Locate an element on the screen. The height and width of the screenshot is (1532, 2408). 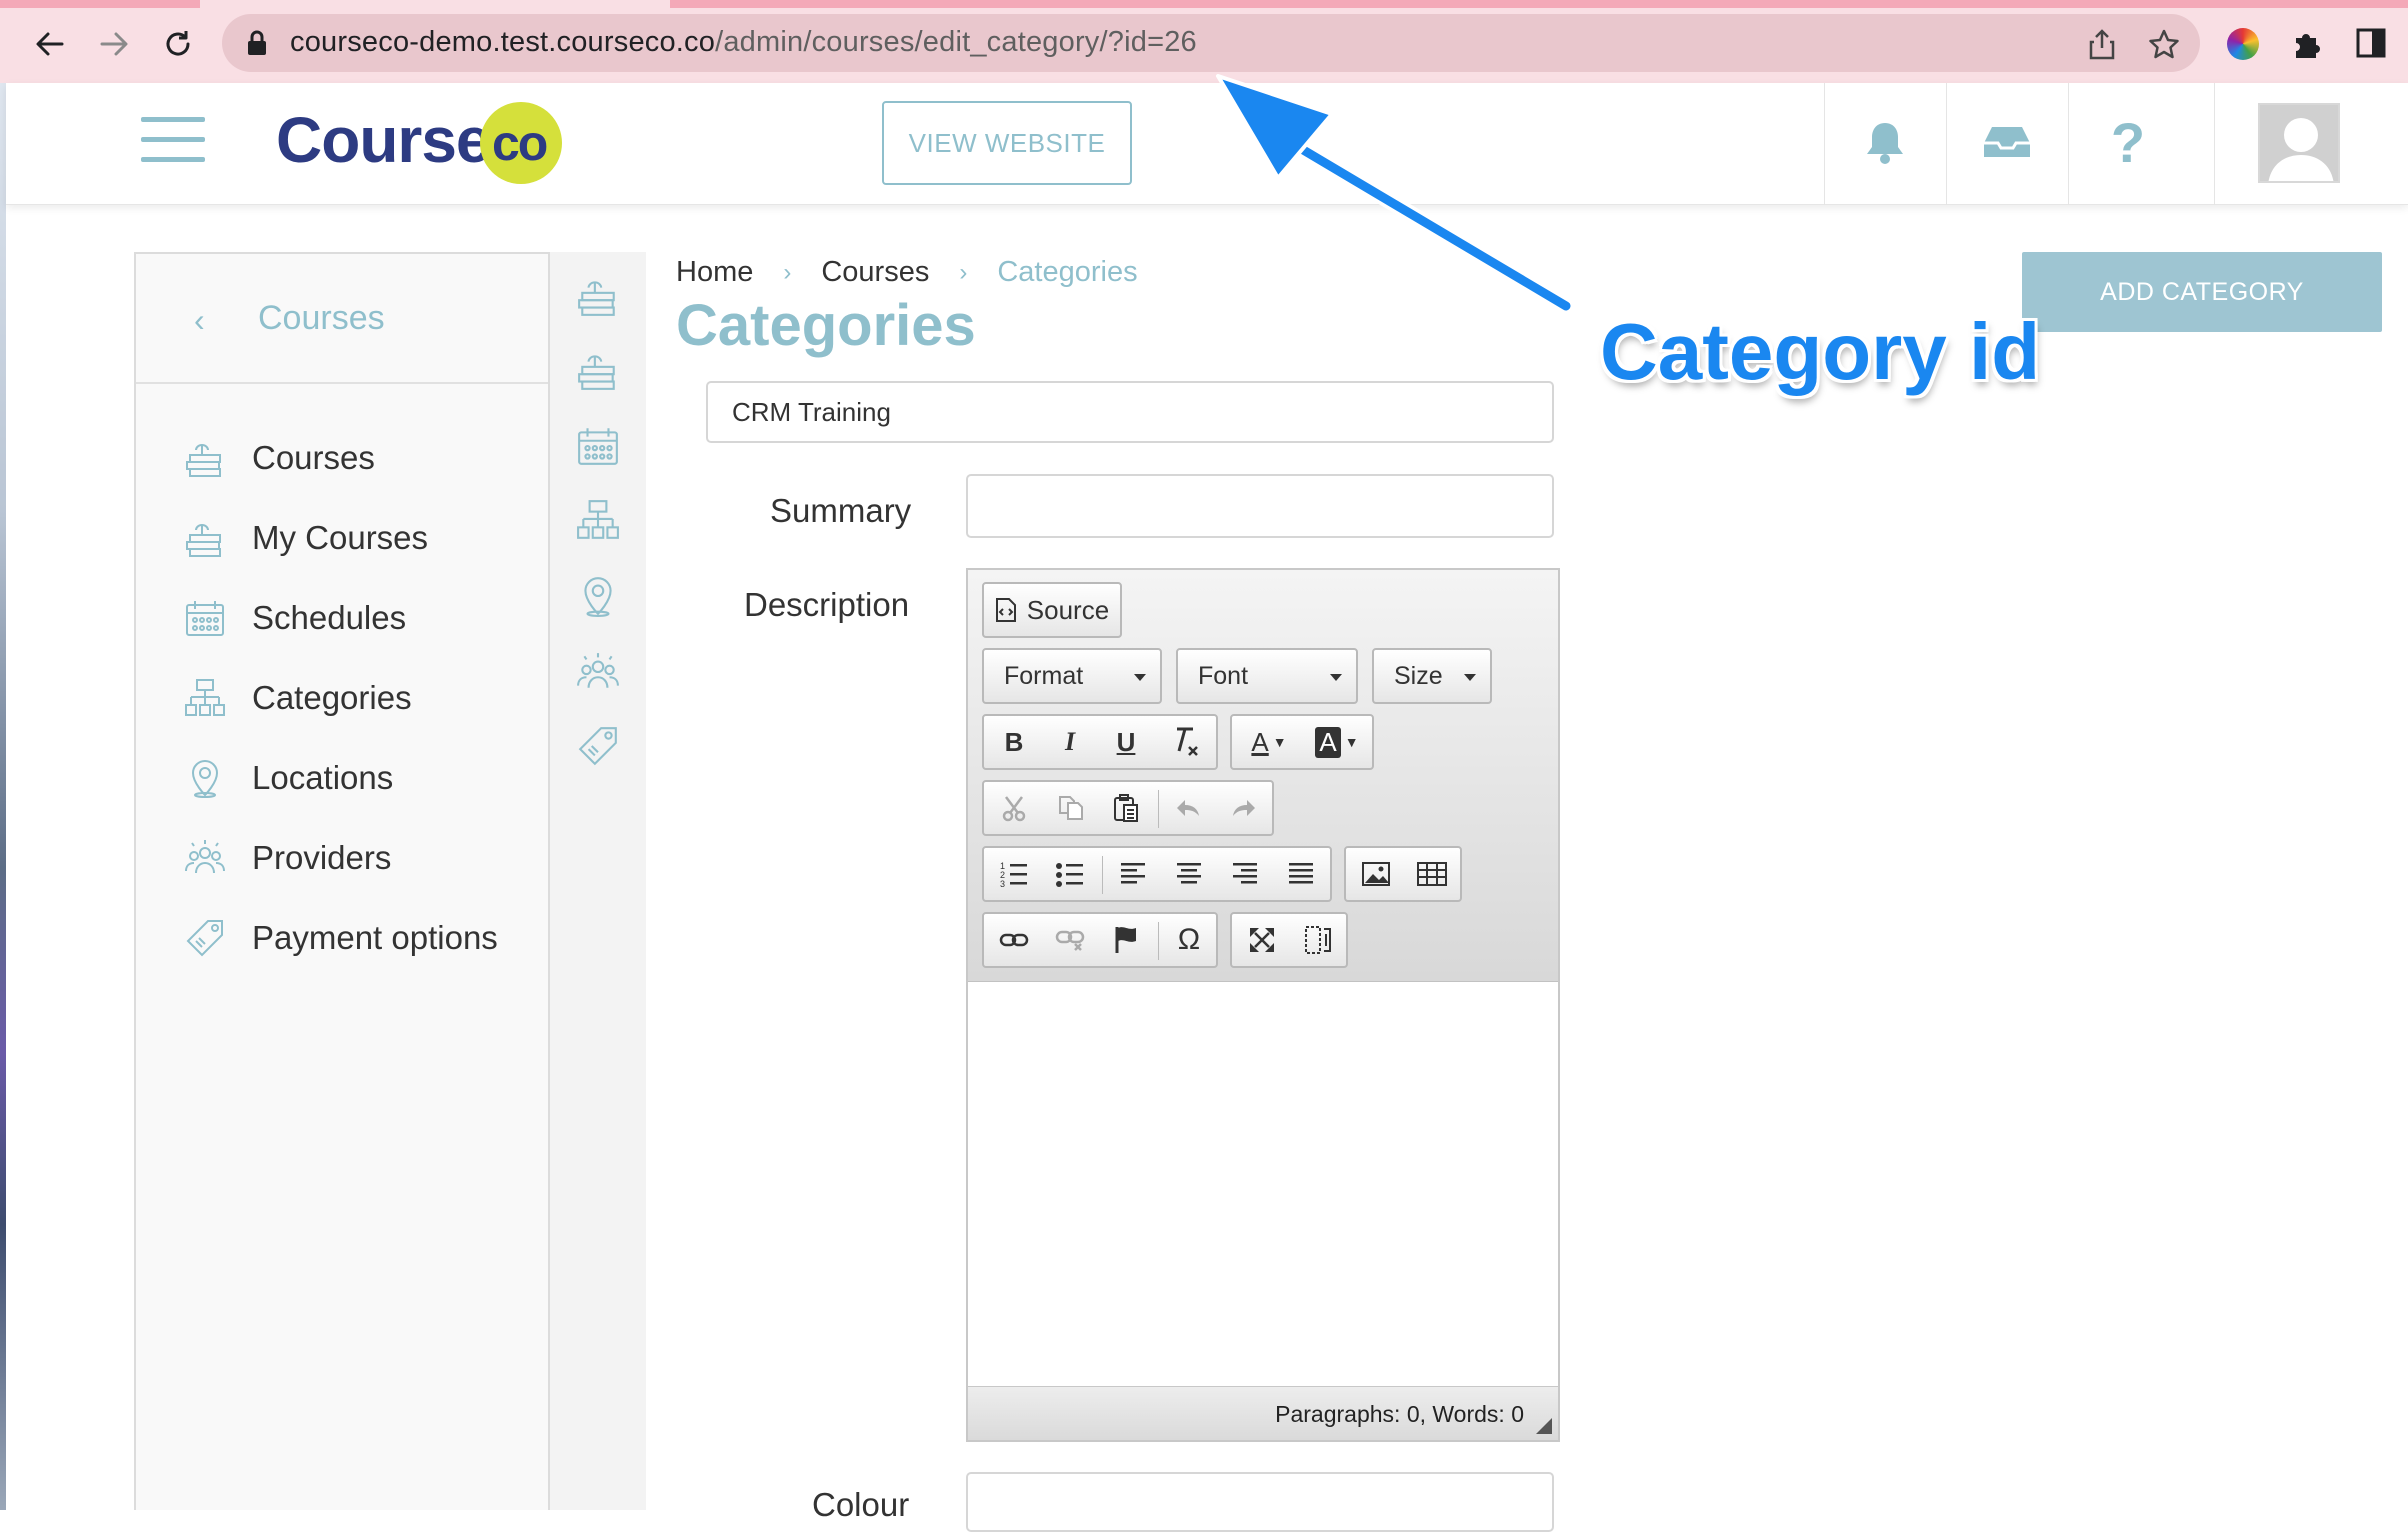
anchor-flag-icon is located at coordinates (1126, 940).